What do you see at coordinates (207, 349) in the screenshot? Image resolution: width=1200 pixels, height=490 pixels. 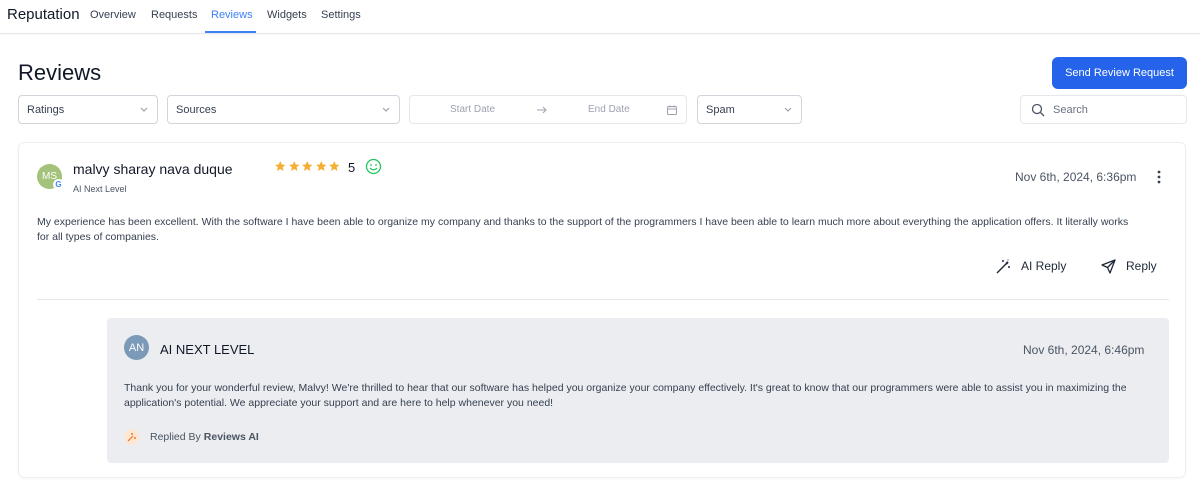 I see `reply-author-name: AI NEXT LEVEL` at bounding box center [207, 349].